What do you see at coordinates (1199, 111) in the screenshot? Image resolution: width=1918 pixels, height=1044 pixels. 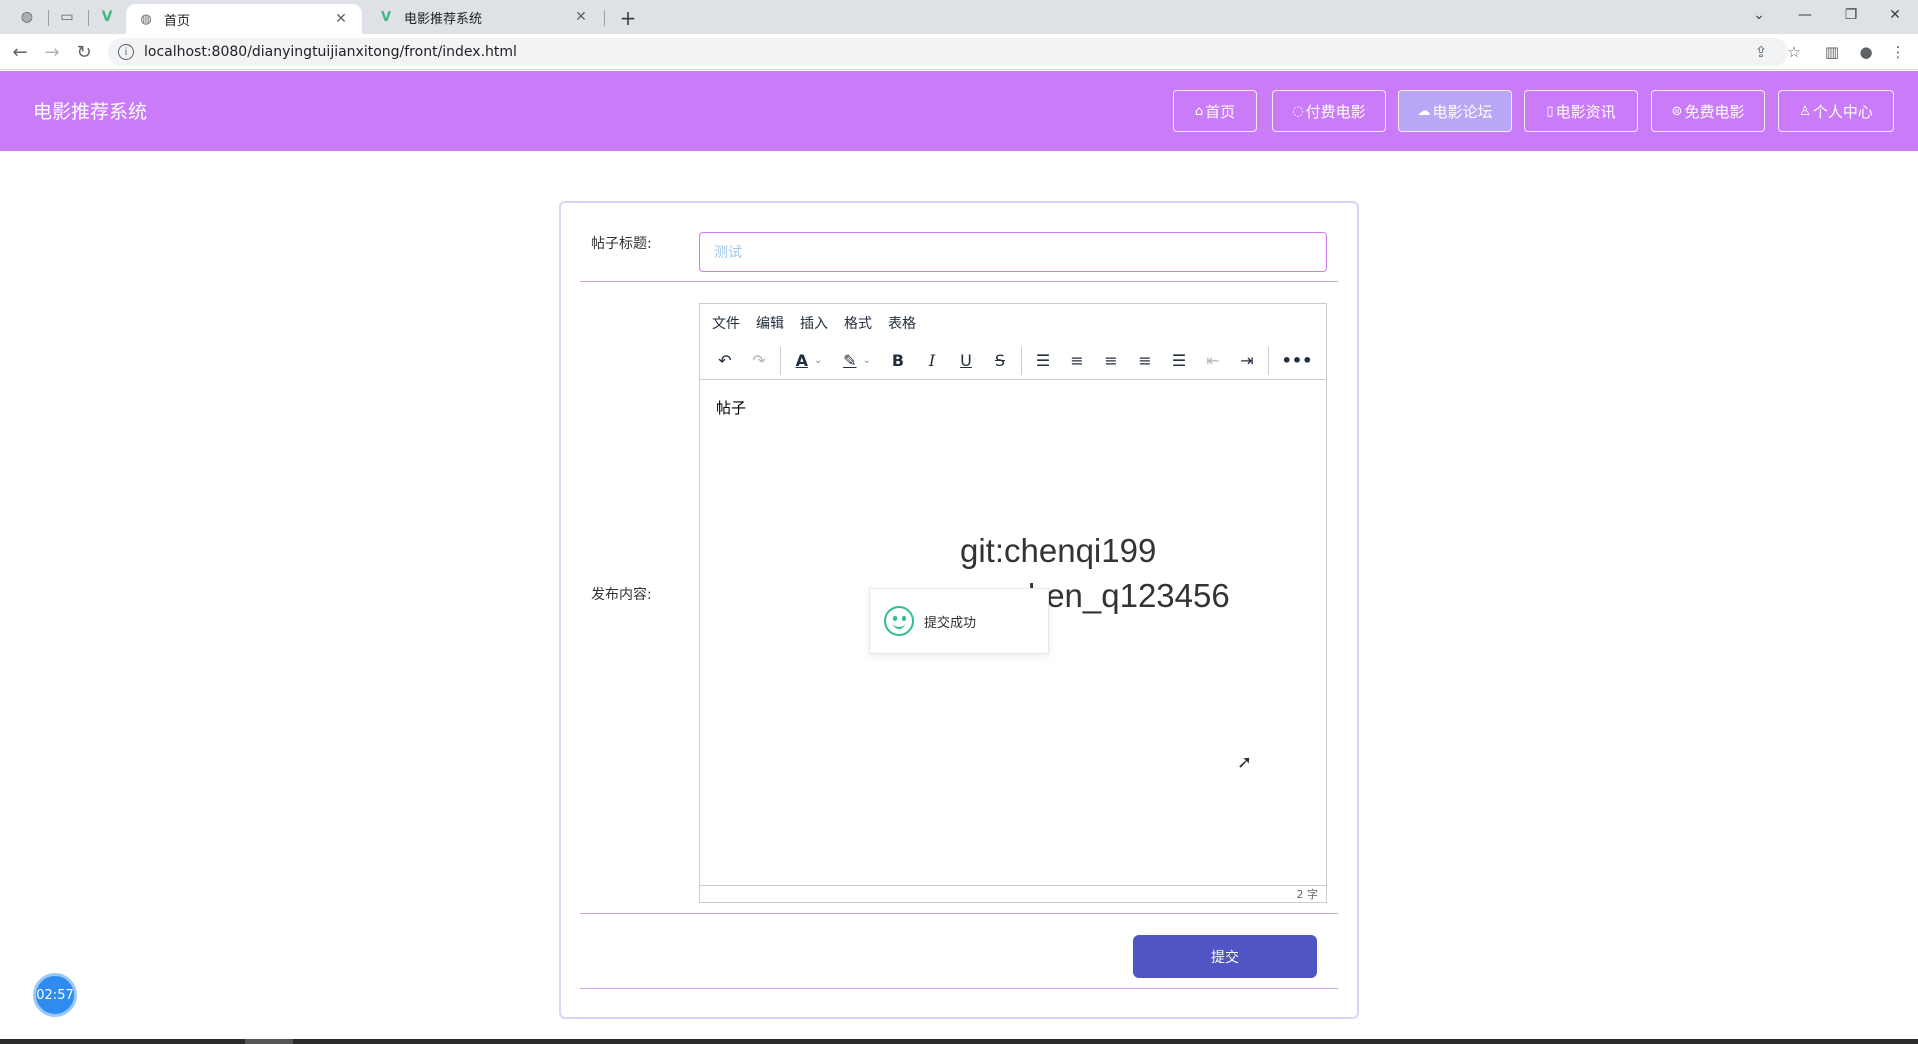 I see `home-icon: ⌂` at bounding box center [1199, 111].